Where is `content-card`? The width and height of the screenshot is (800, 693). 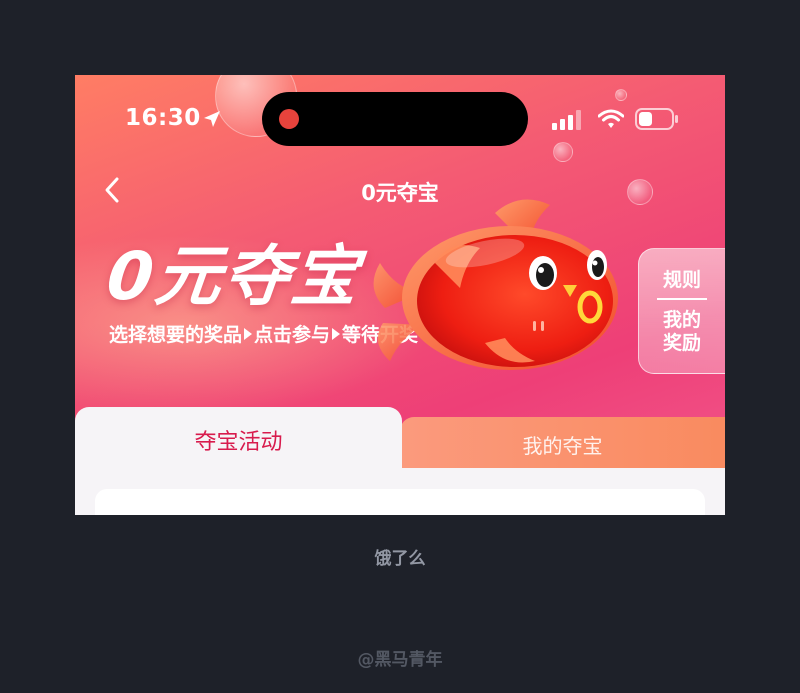 content-card is located at coordinates (400, 502).